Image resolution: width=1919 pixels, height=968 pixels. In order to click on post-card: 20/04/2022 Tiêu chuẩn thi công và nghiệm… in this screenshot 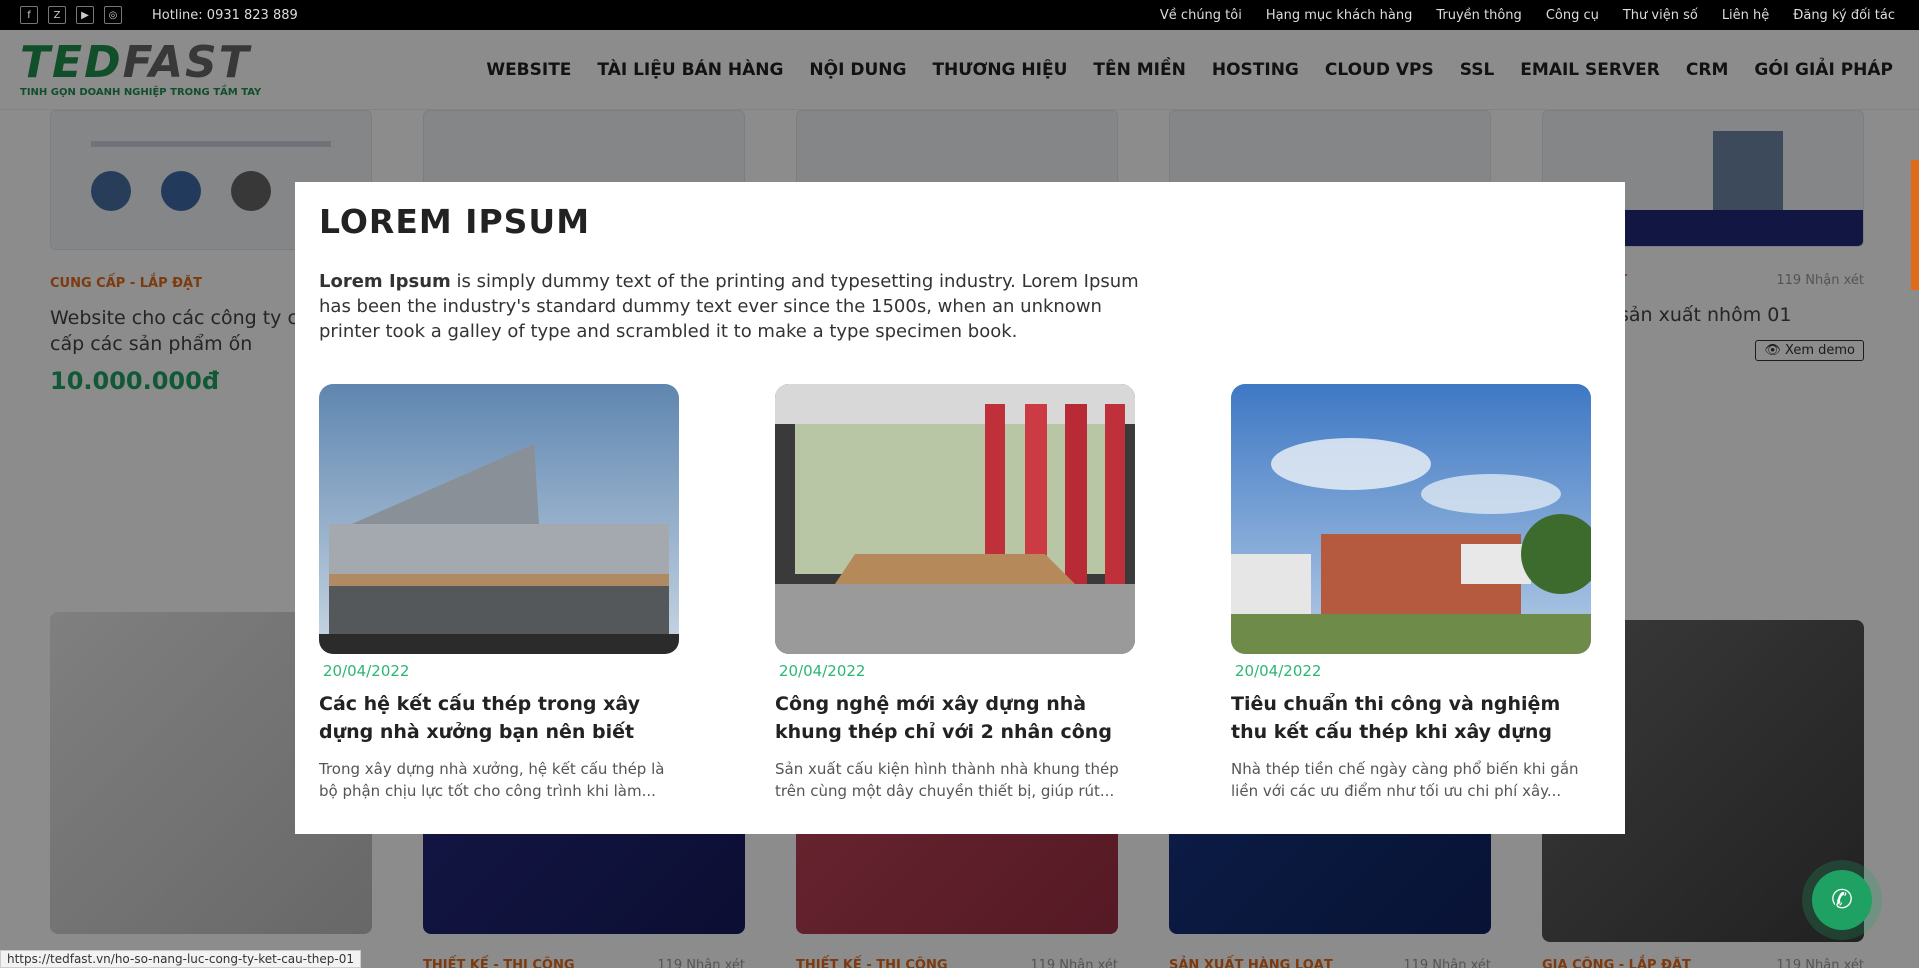, I will do `click(1411, 593)`.